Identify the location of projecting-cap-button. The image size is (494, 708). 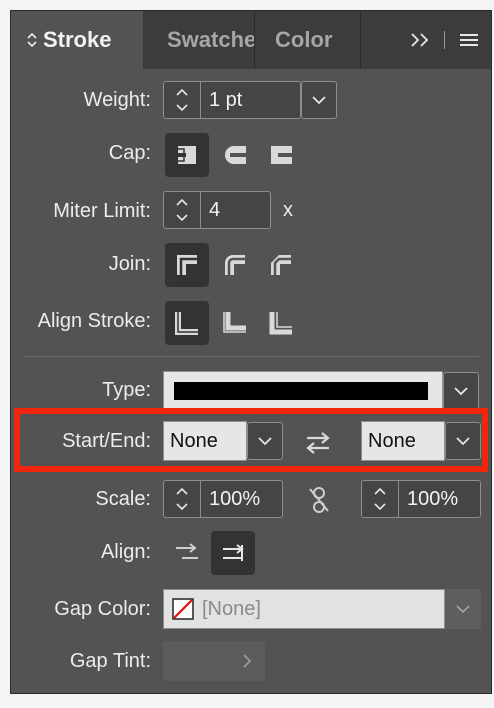
(281, 155).